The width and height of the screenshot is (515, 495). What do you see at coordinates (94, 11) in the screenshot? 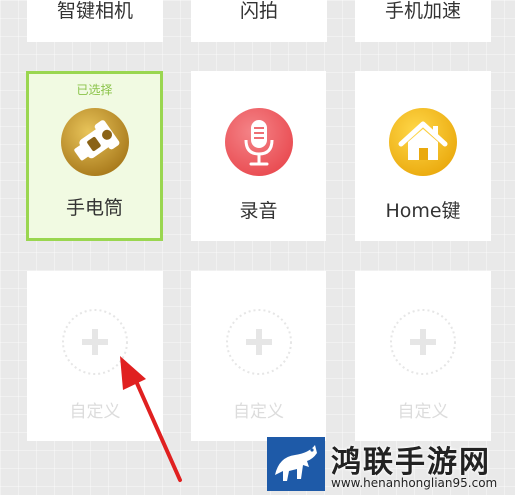
I see `shortcut-label-smart-camera: 智键相机` at bounding box center [94, 11].